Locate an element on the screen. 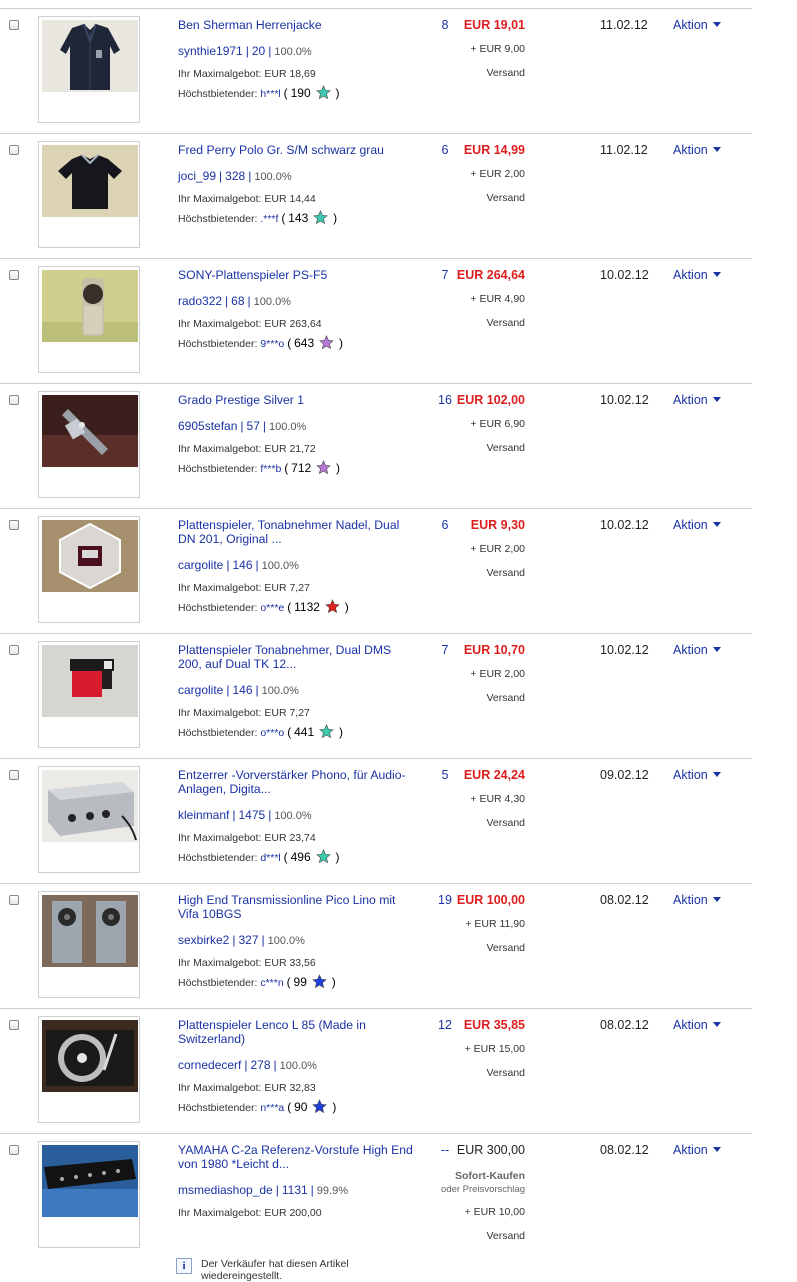 The width and height of the screenshot is (797, 1282). high-bidder-user: n***a is located at coordinates (272, 1108).